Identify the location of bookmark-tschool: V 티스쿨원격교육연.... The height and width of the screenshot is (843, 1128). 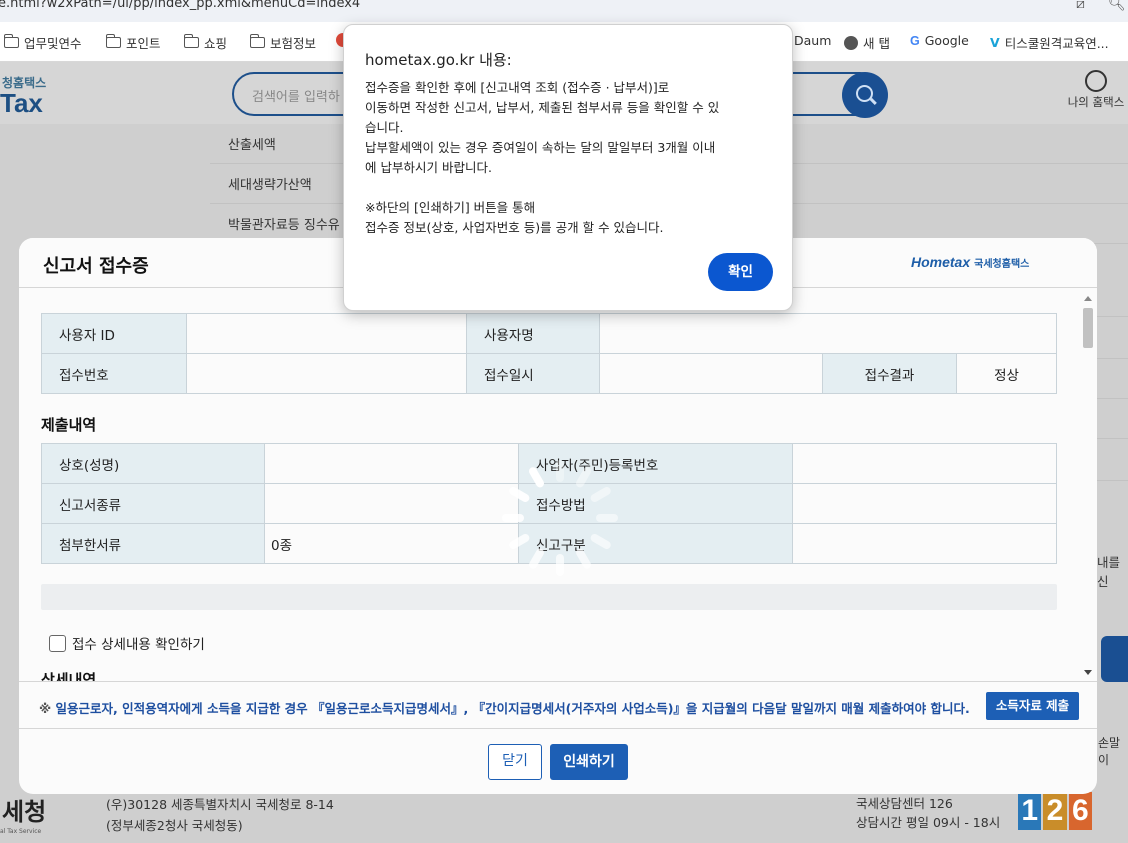
(1049, 42).